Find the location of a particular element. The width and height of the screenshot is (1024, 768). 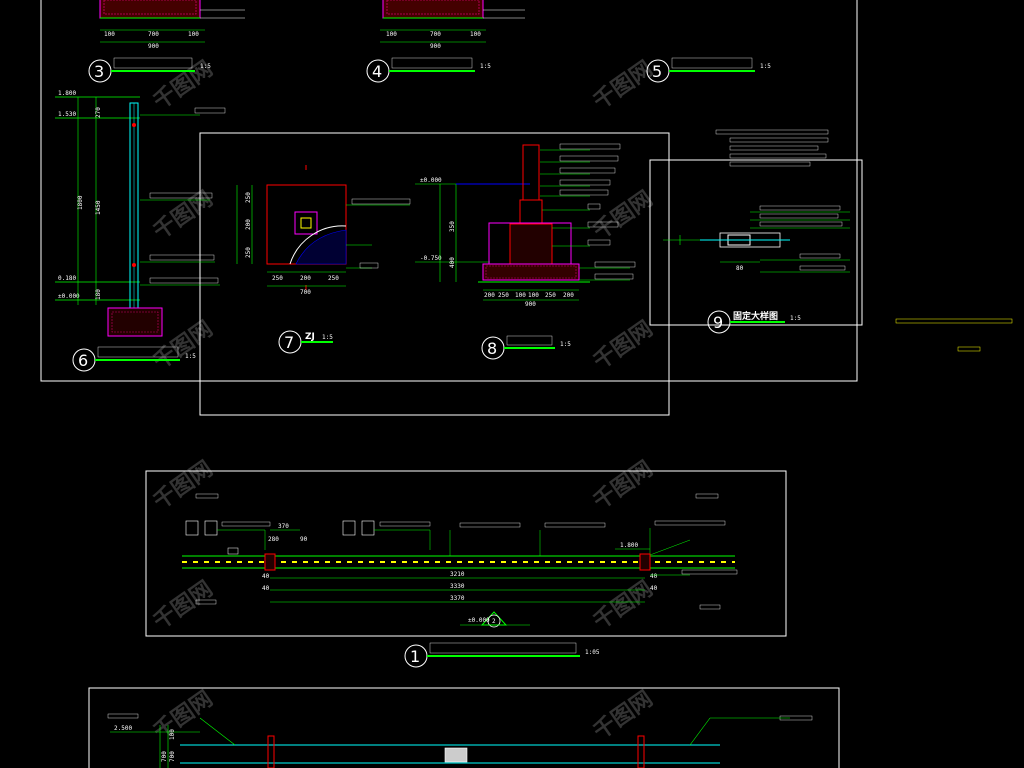

side-notes is located at coordinates (954, 335).